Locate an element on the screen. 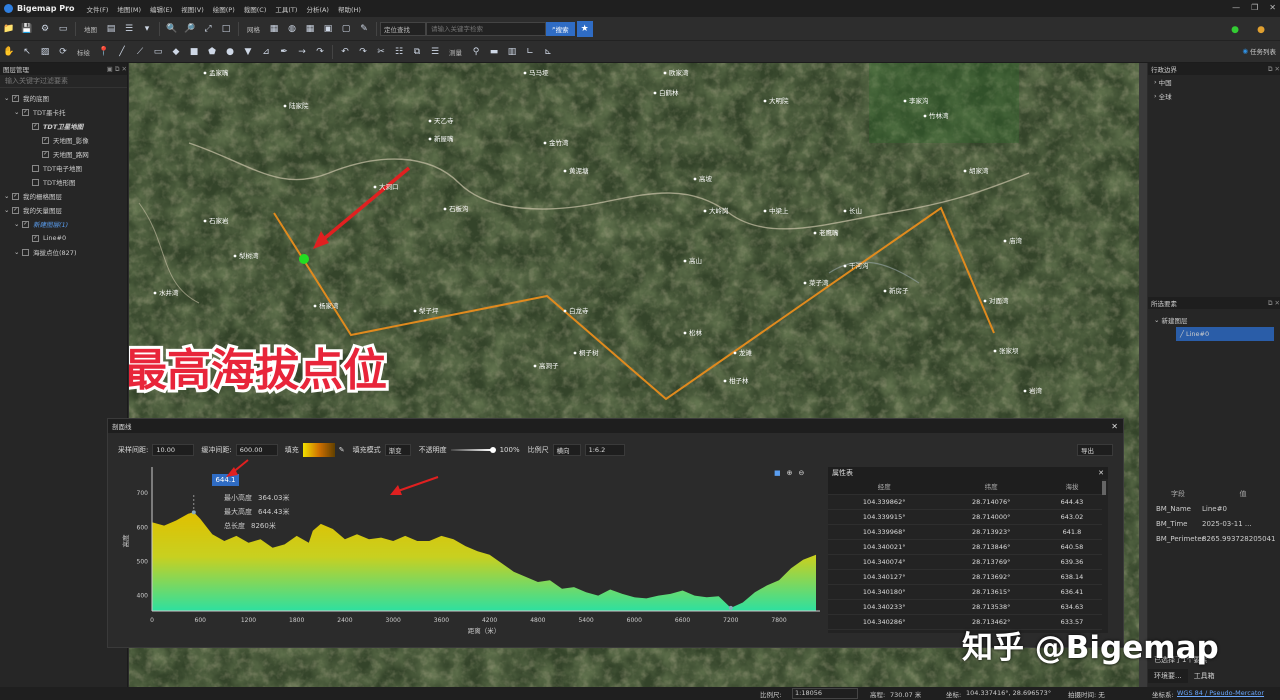  zoom-fit-icon: ⤢ is located at coordinates (208, 29).